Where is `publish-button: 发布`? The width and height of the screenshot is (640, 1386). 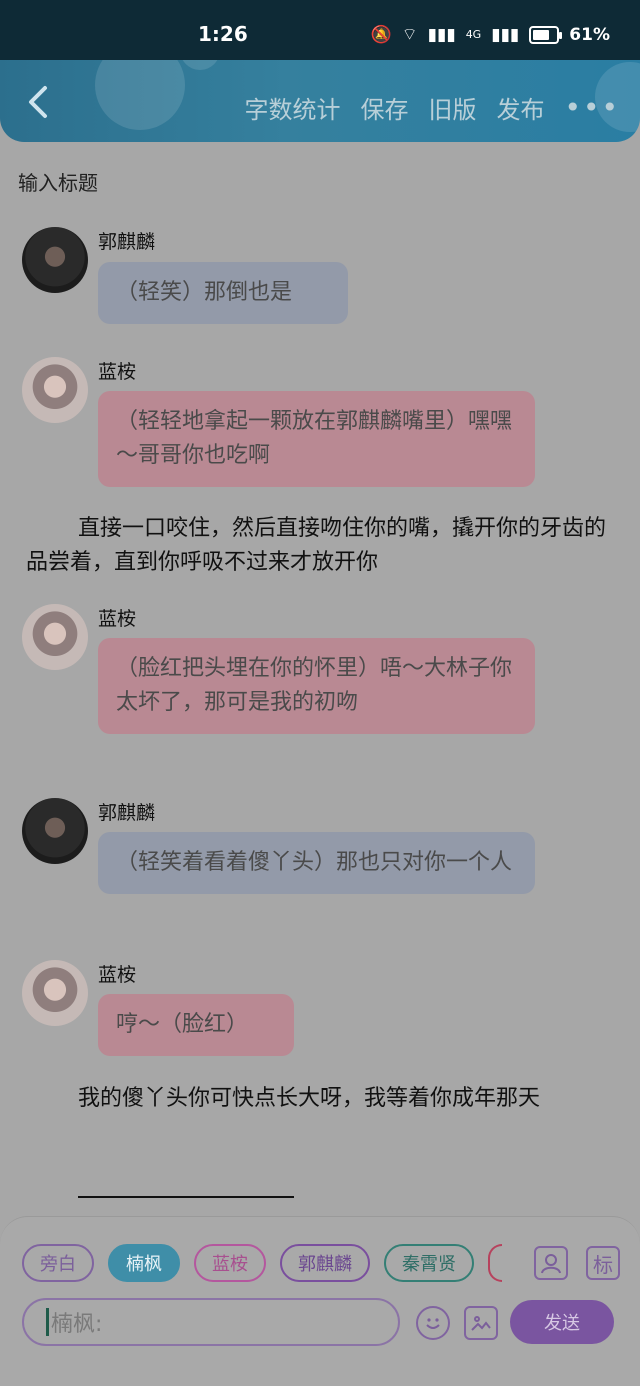 publish-button: 发布 is located at coordinates (520, 107).